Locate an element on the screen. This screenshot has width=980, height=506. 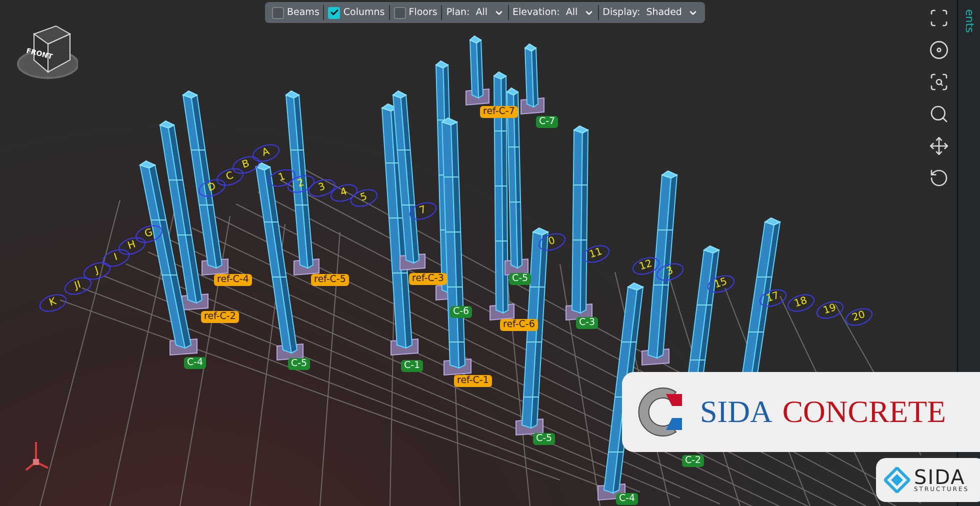
check-icon is located at coordinates (334, 12).